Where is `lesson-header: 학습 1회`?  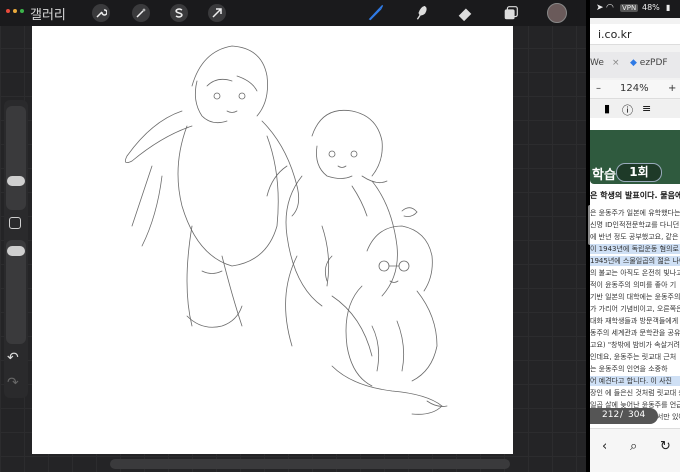 lesson-header: 학습 1회 is located at coordinates (635, 157).